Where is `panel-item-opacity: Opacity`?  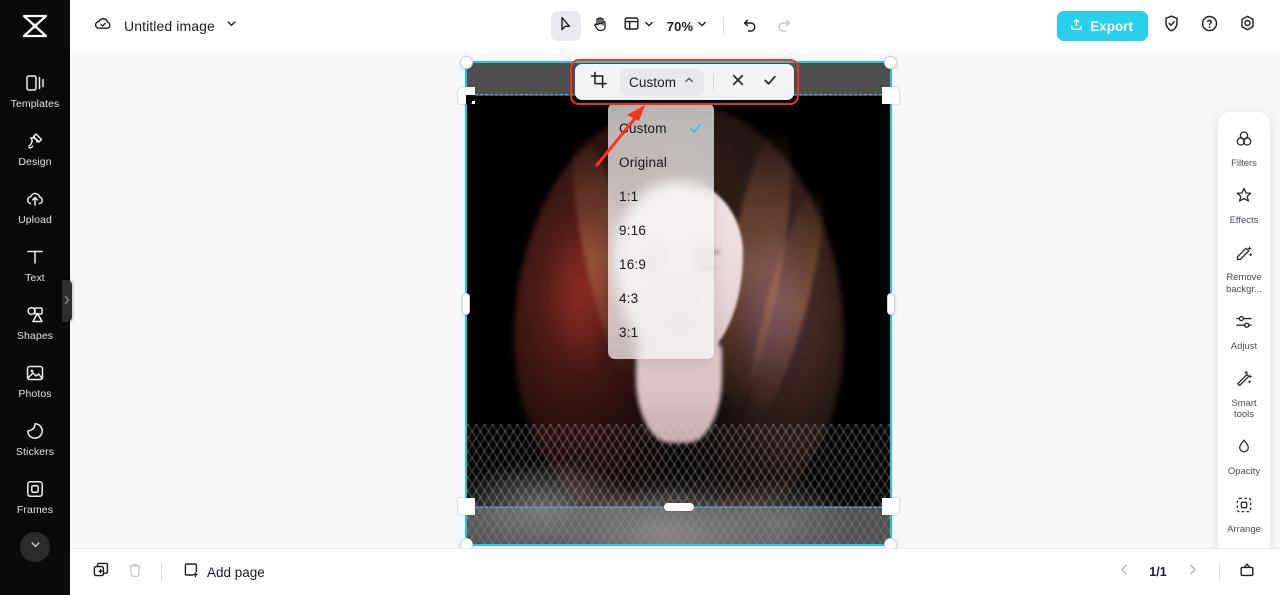 panel-item-opacity: Opacity is located at coordinates (1244, 456).